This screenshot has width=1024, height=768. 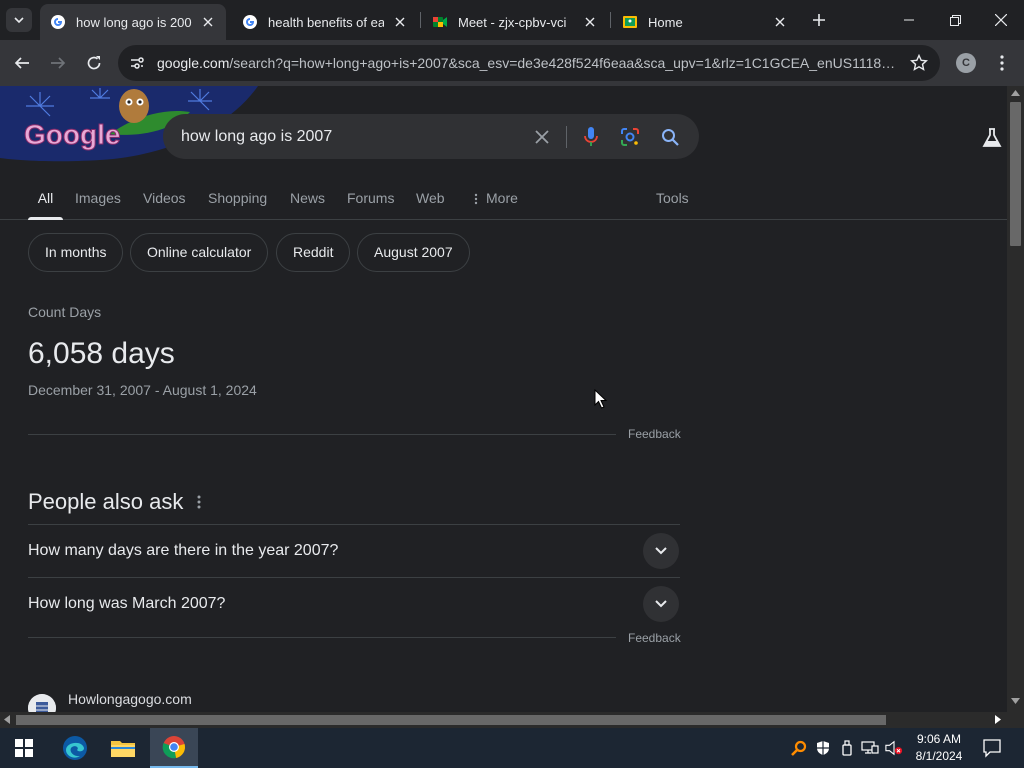 I want to click on tab-title: health benefits of eatin, so click(x=326, y=22).